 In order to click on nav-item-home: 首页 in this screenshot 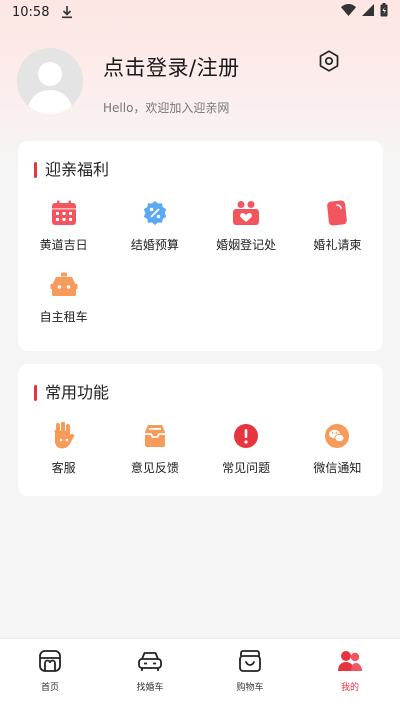, I will do `click(50, 675)`.